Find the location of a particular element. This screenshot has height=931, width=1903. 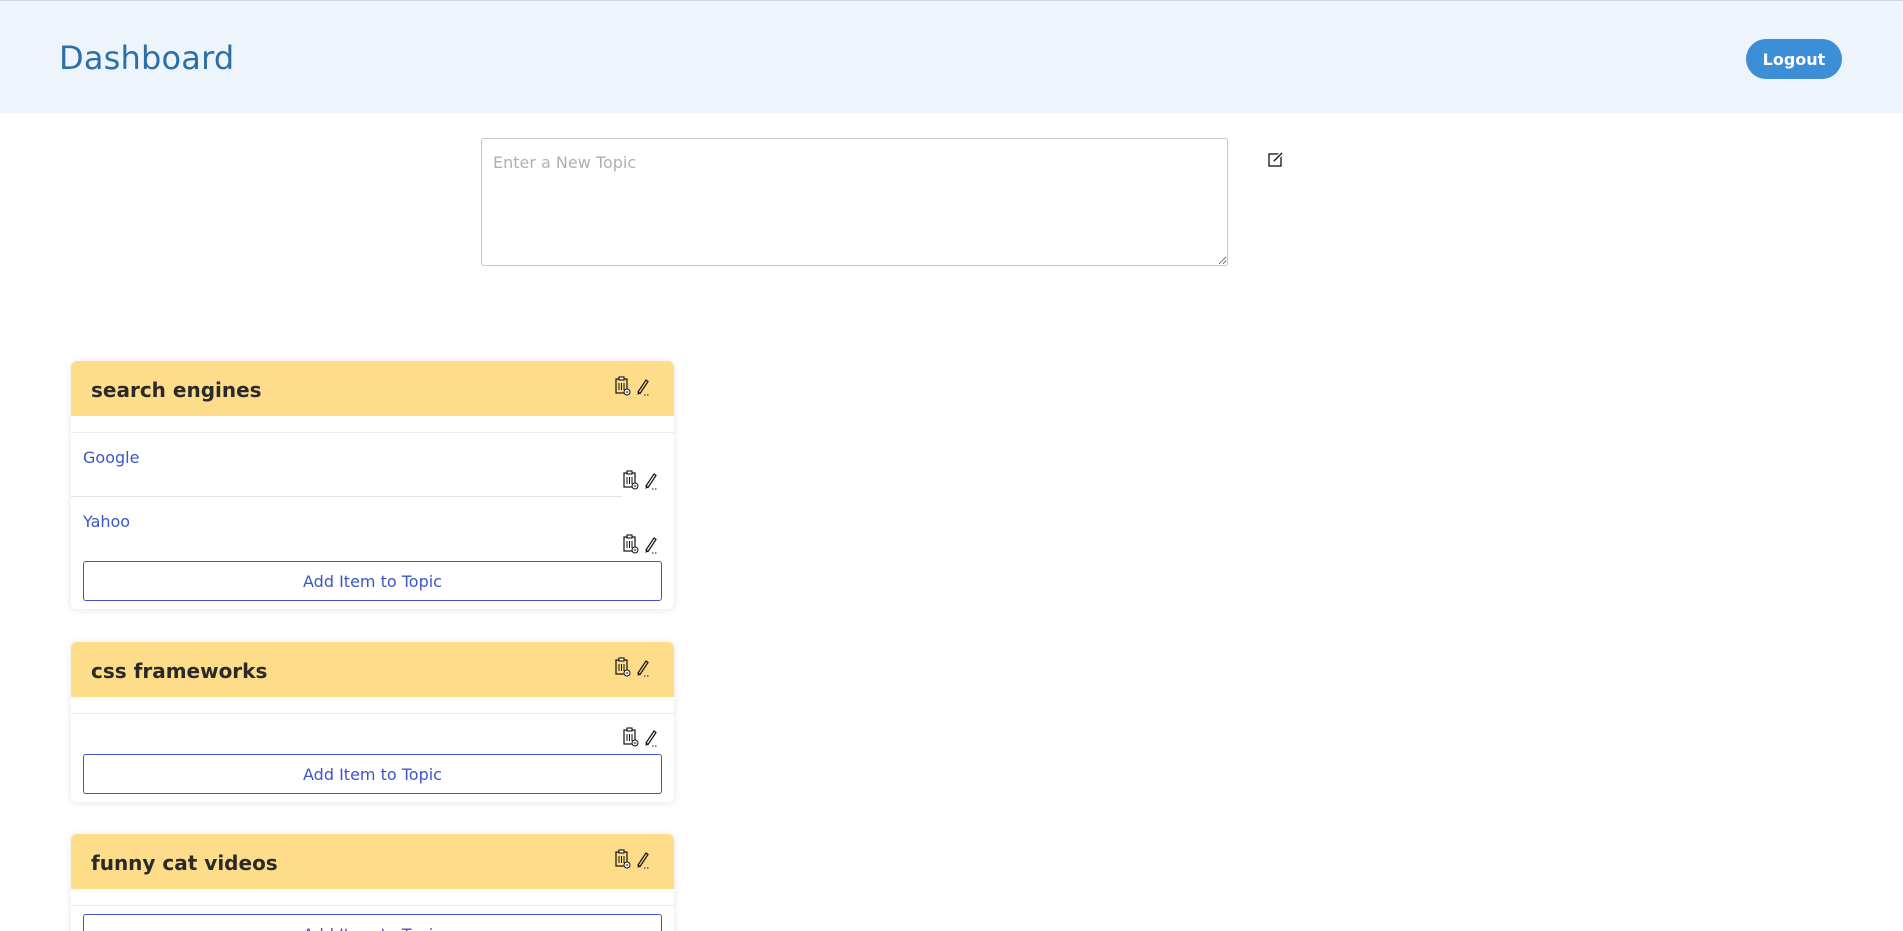

item-link: Yahoo is located at coordinates (106, 521).